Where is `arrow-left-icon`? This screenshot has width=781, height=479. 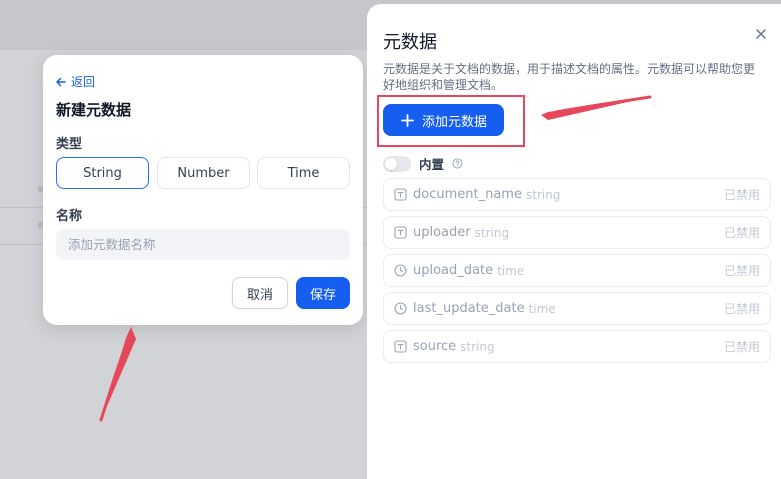 arrow-left-icon is located at coordinates (61, 81).